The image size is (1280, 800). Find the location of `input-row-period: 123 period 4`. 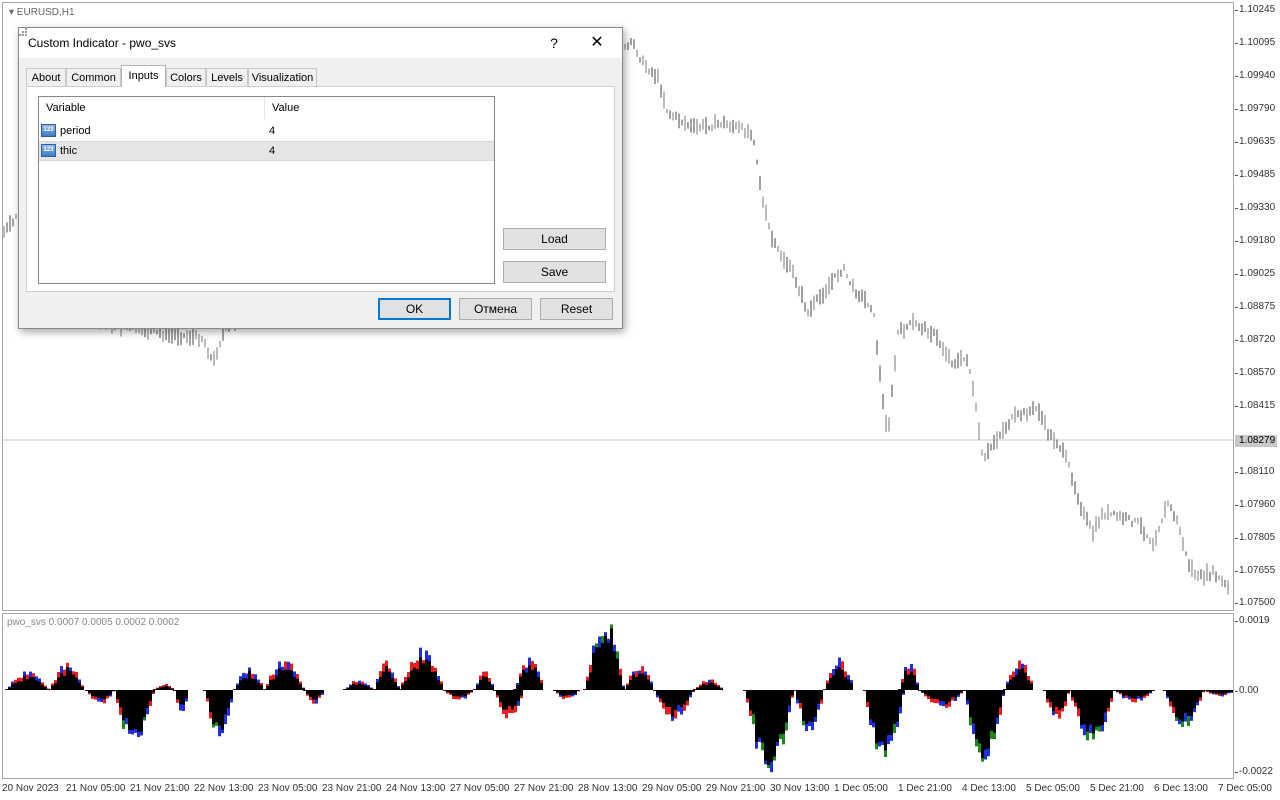

input-row-period: 123 period 4 is located at coordinates (266, 131).